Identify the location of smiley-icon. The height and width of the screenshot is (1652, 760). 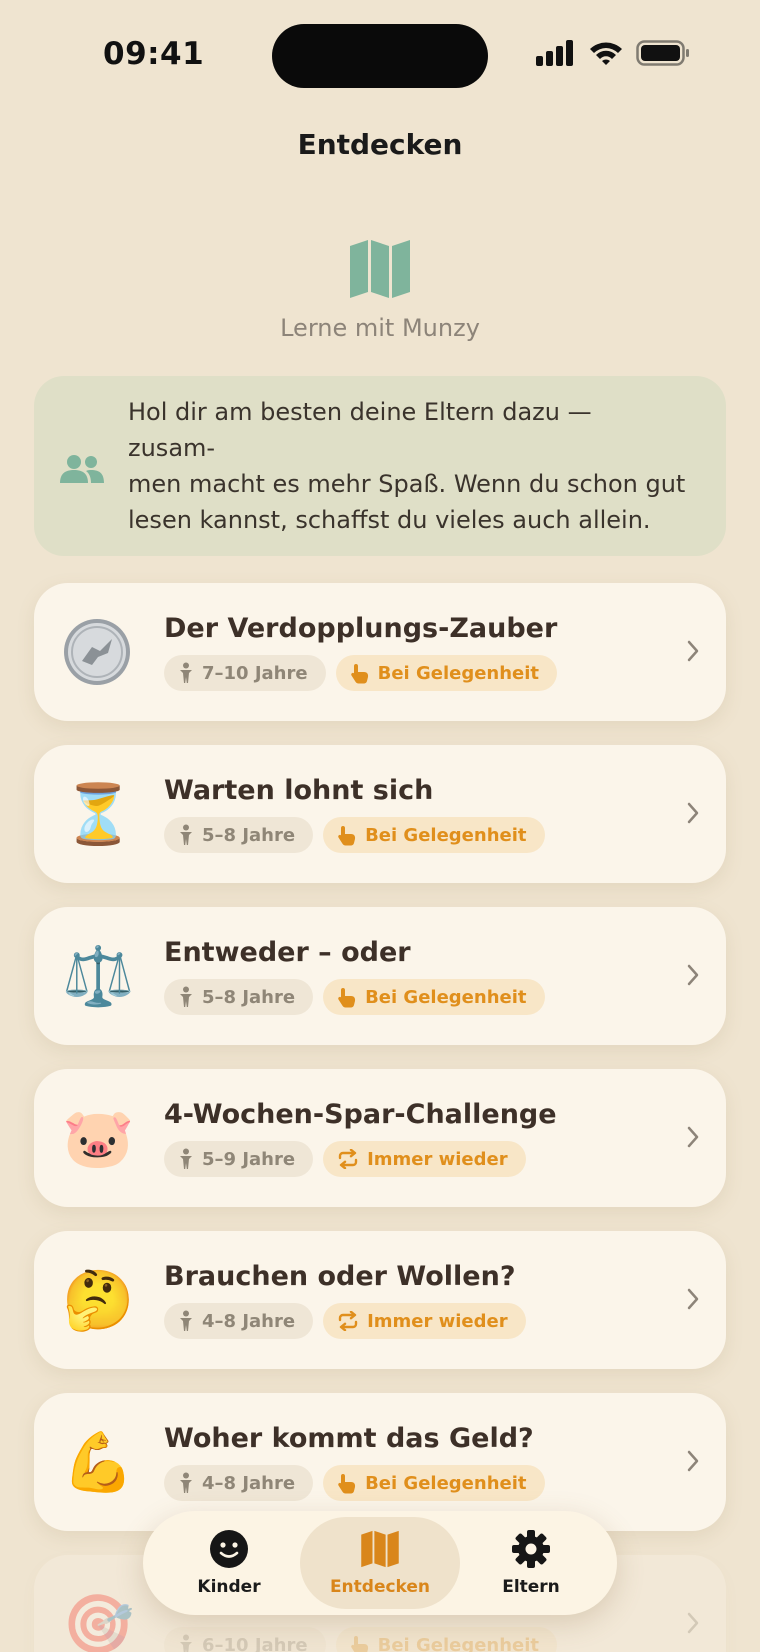
(229, 1549).